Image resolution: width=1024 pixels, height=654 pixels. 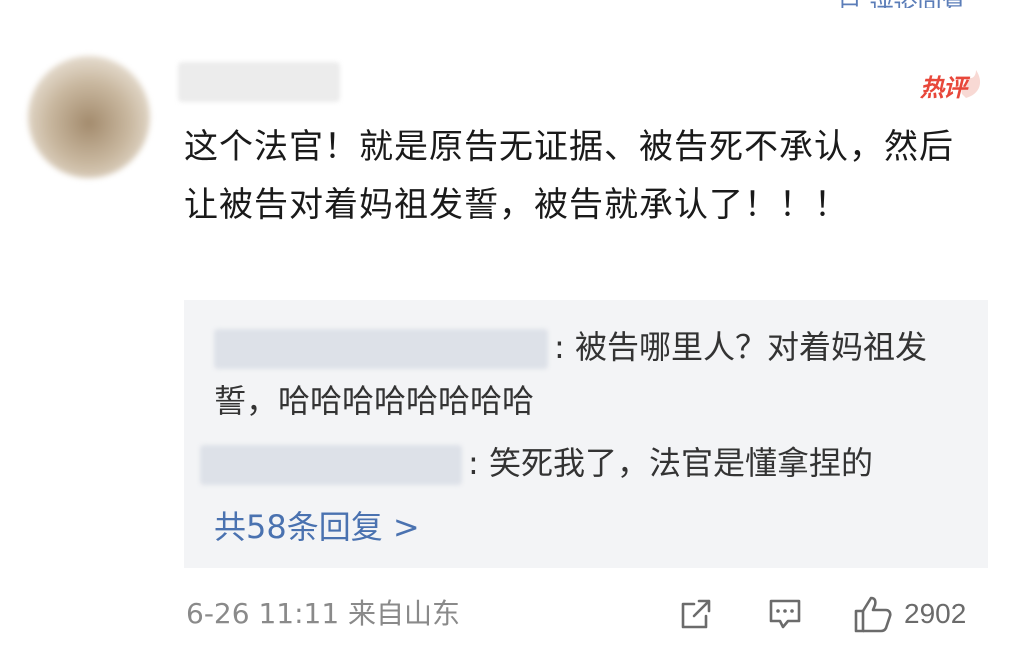 I want to click on share-icon, so click(x=696, y=614).